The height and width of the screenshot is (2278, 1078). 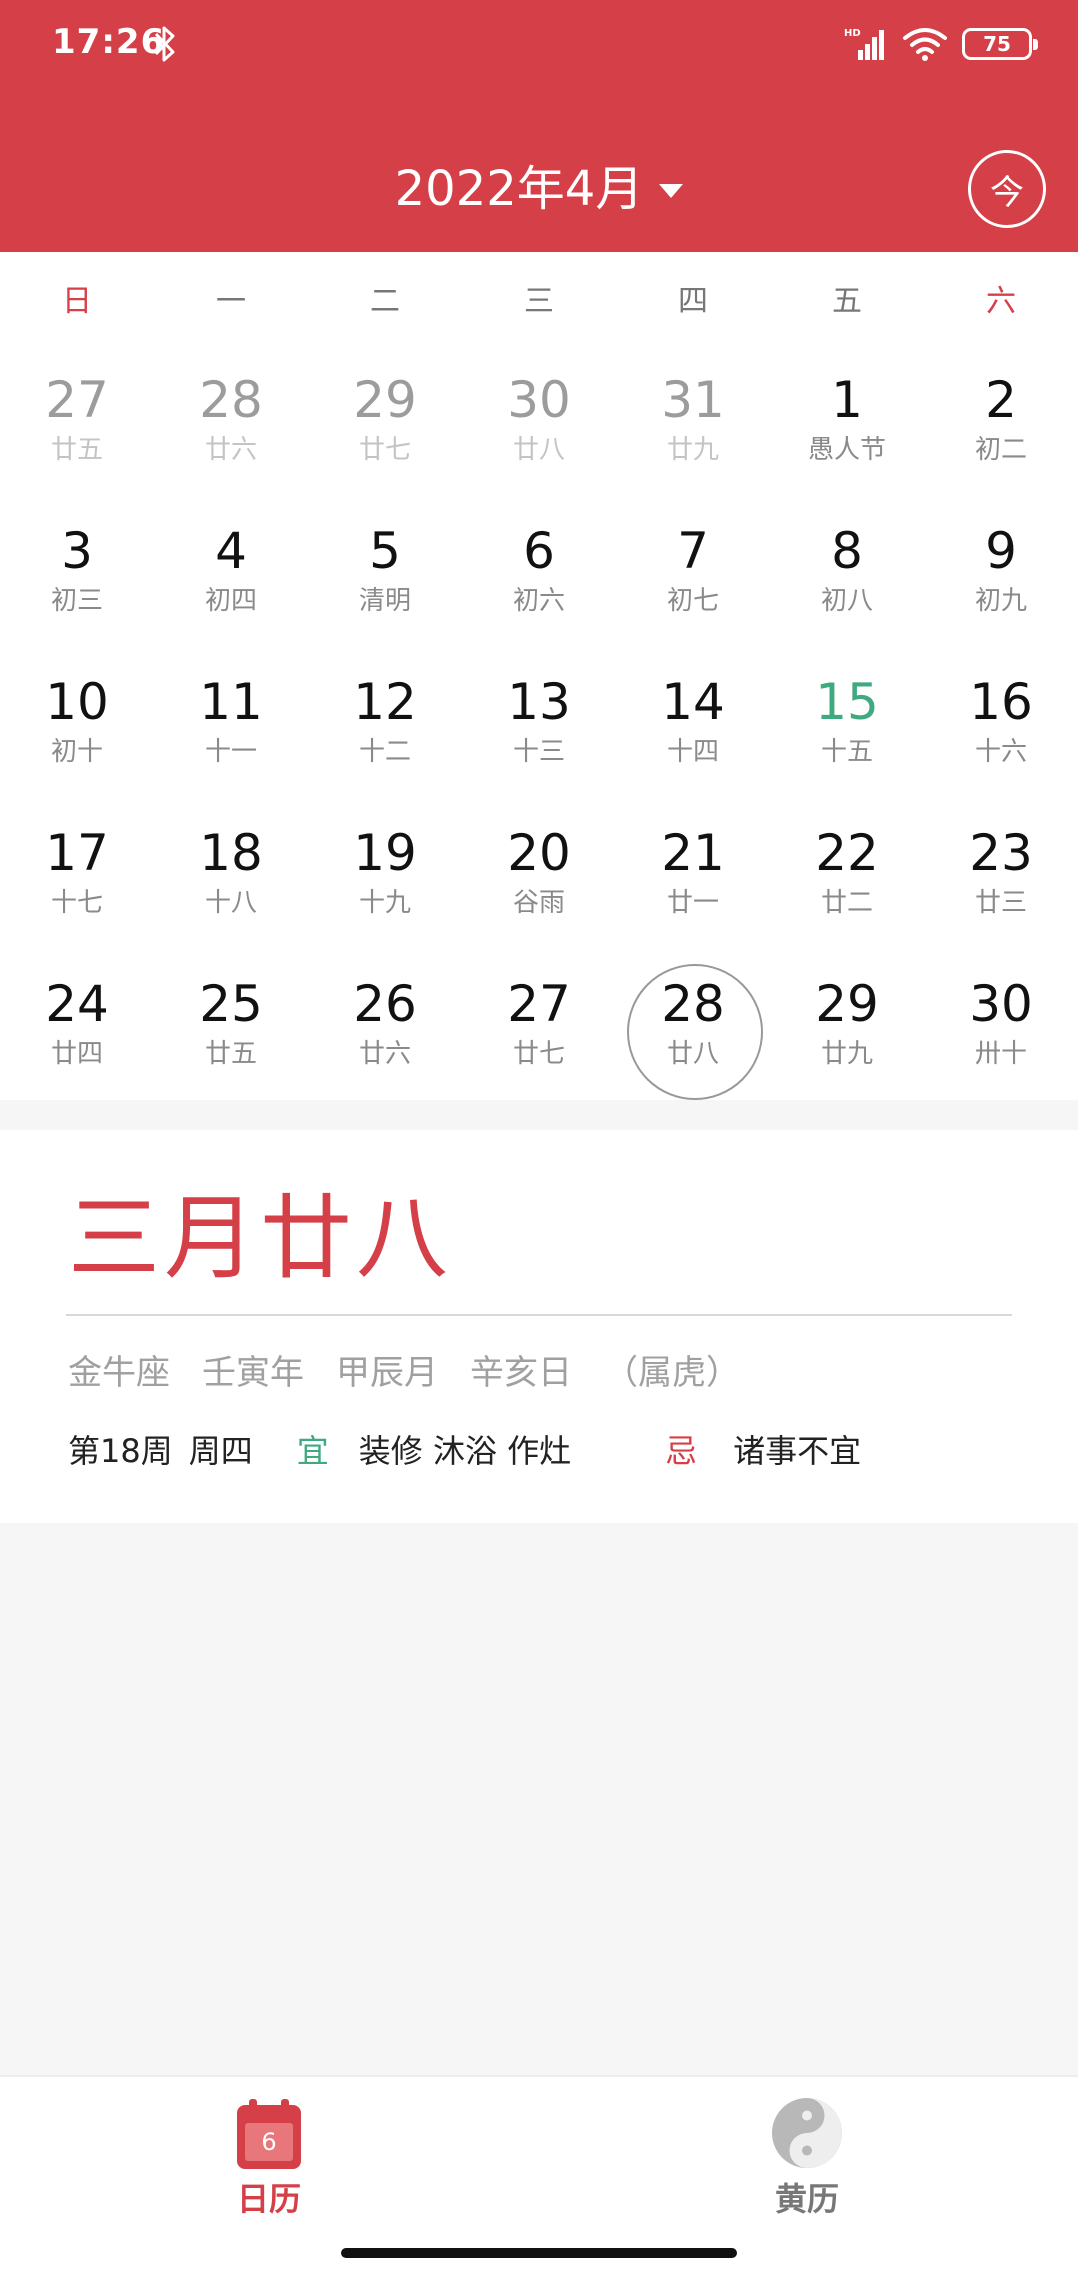 What do you see at coordinates (539, 427) in the screenshot?
I see `day-cell: 30 廿八` at bounding box center [539, 427].